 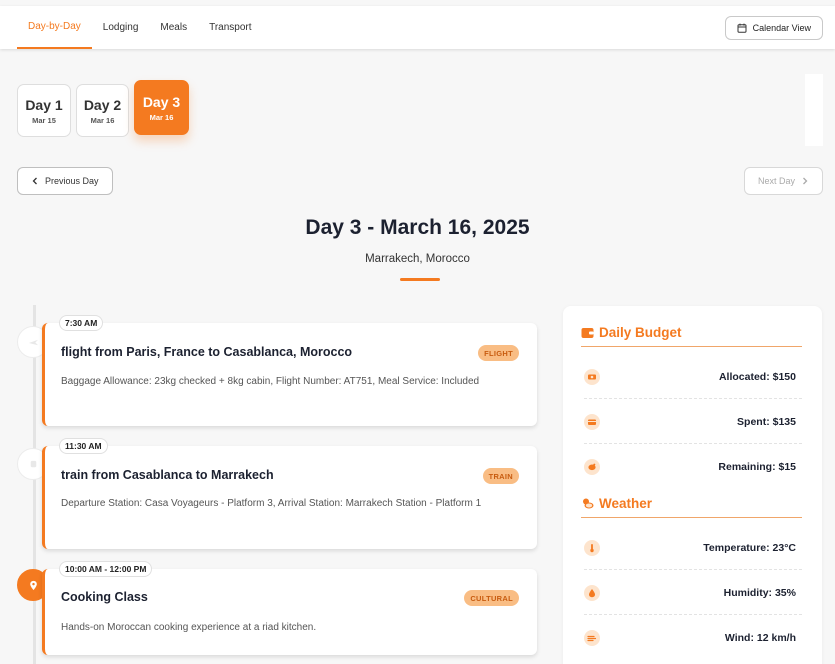 I want to click on chevron-right-icon, so click(x=805, y=181).